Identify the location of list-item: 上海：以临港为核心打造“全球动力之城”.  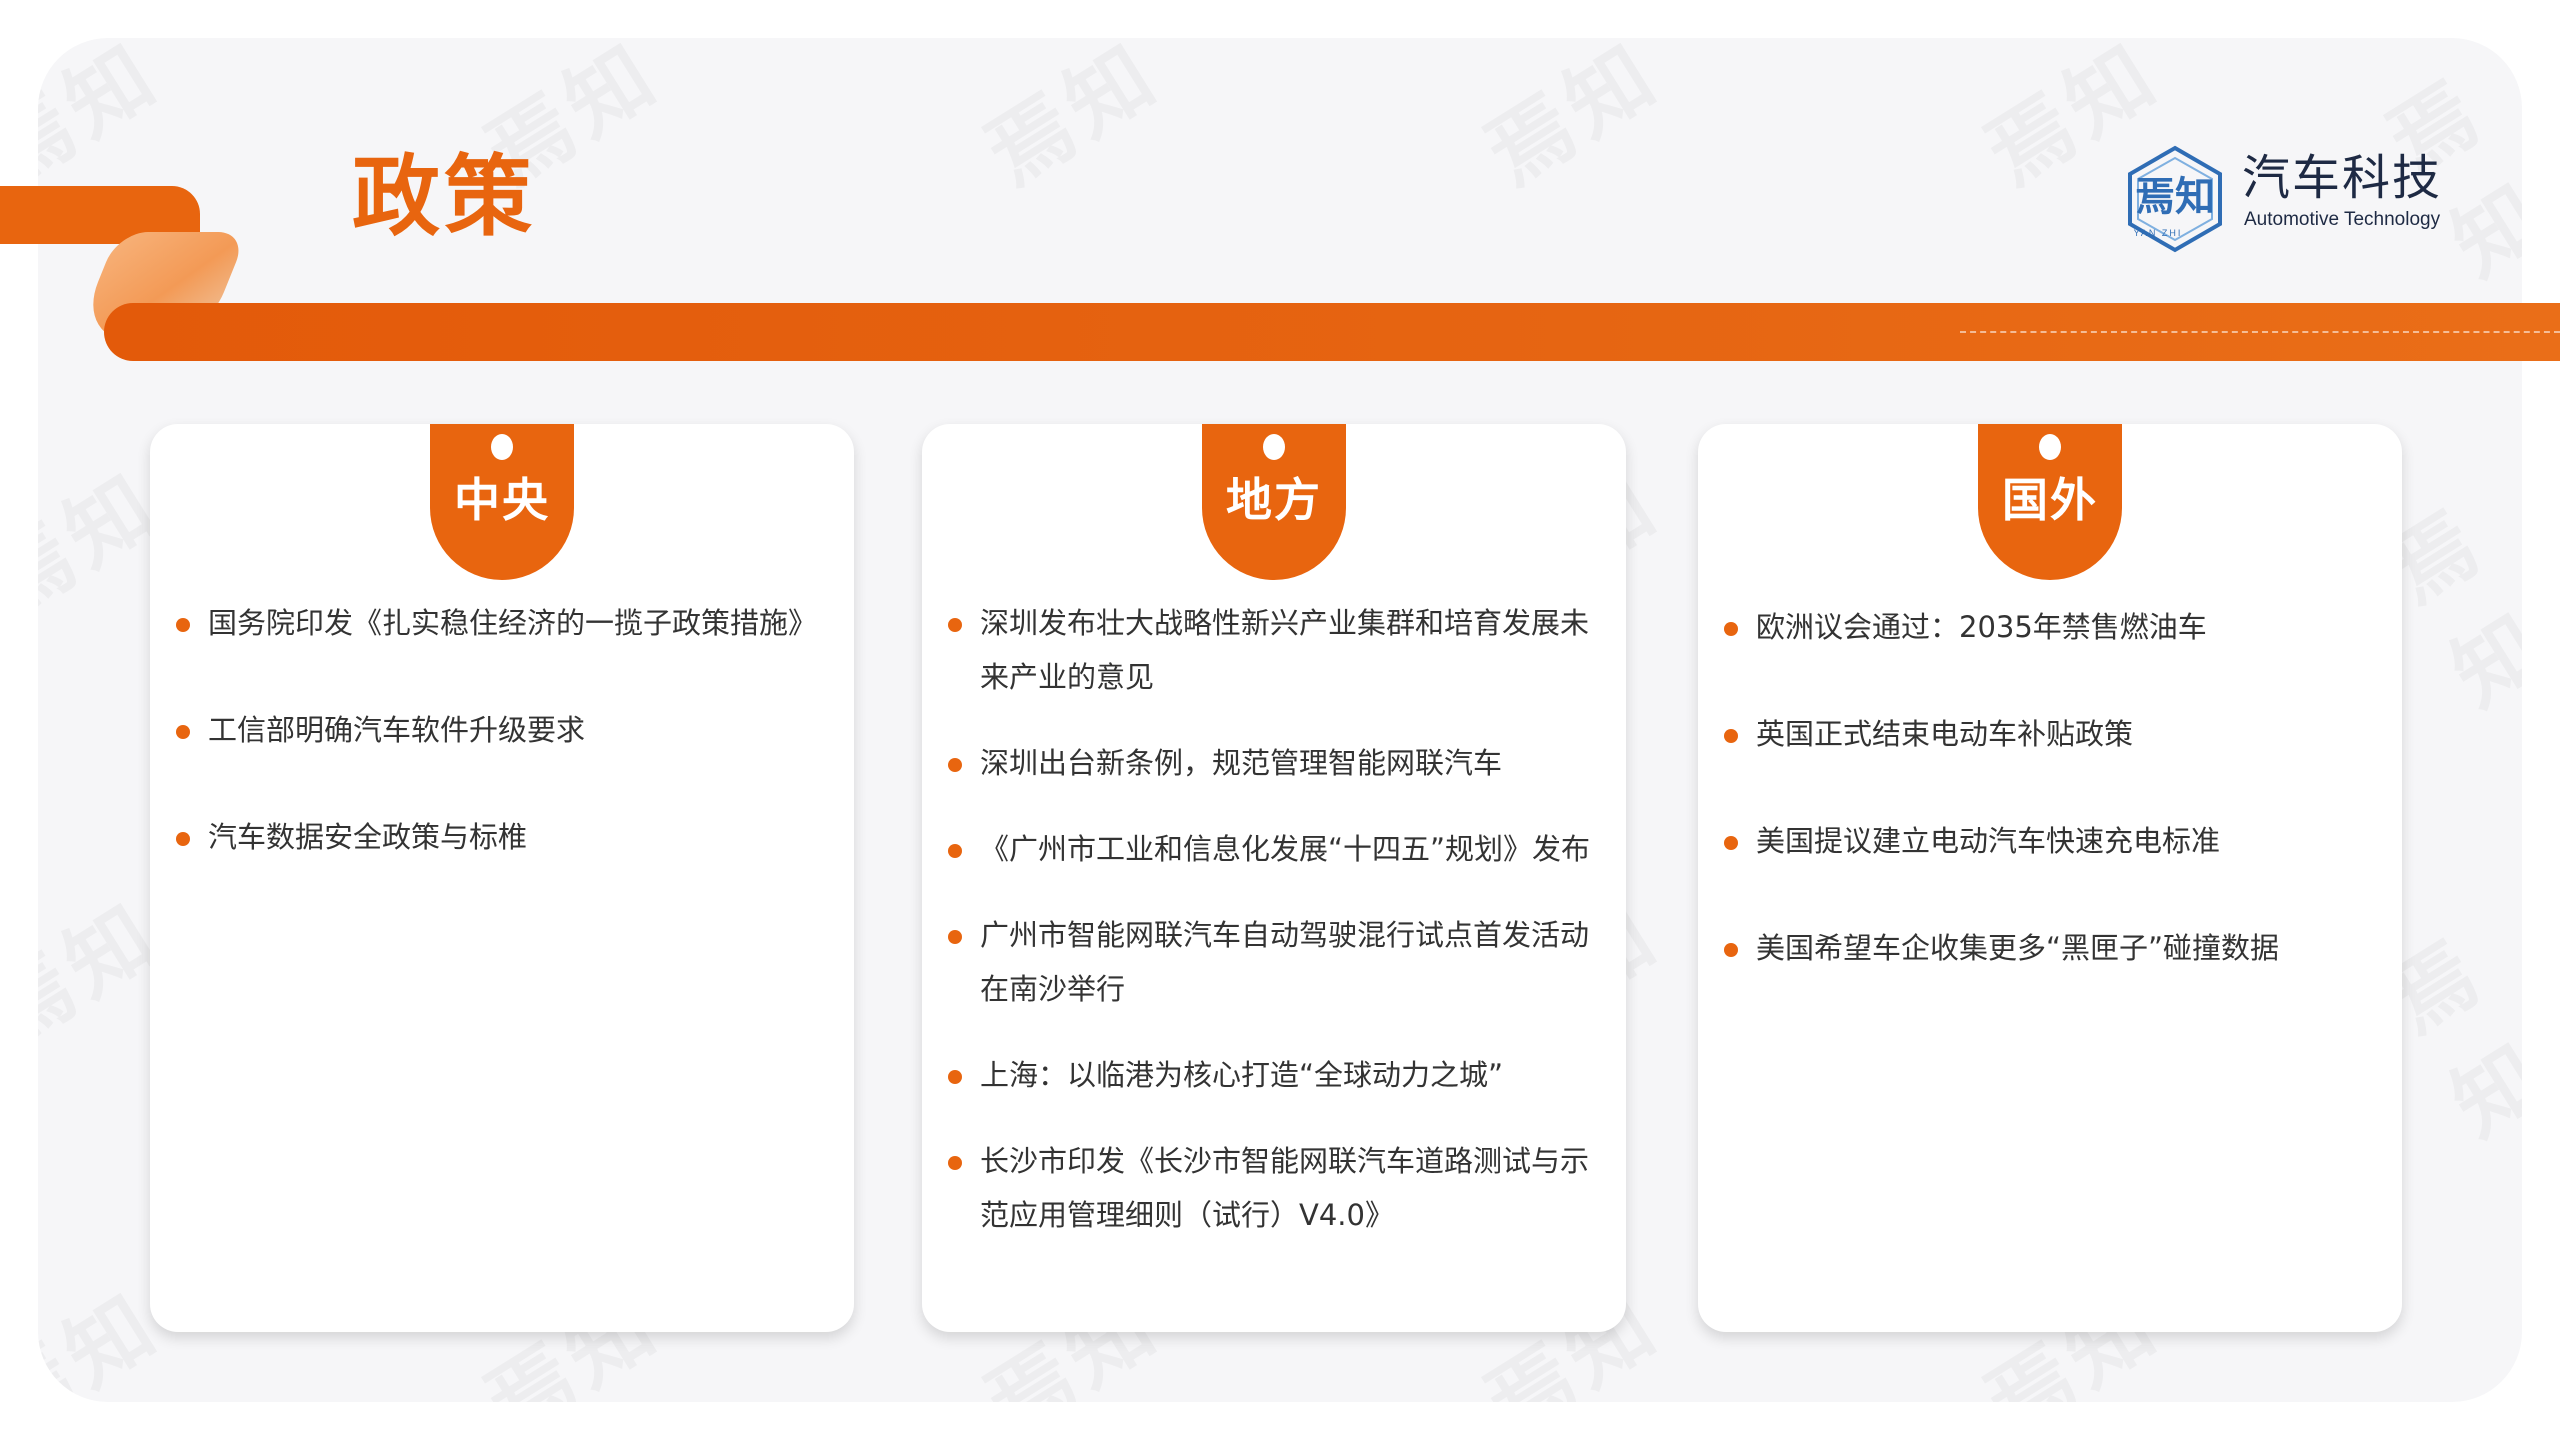
(1275, 1075).